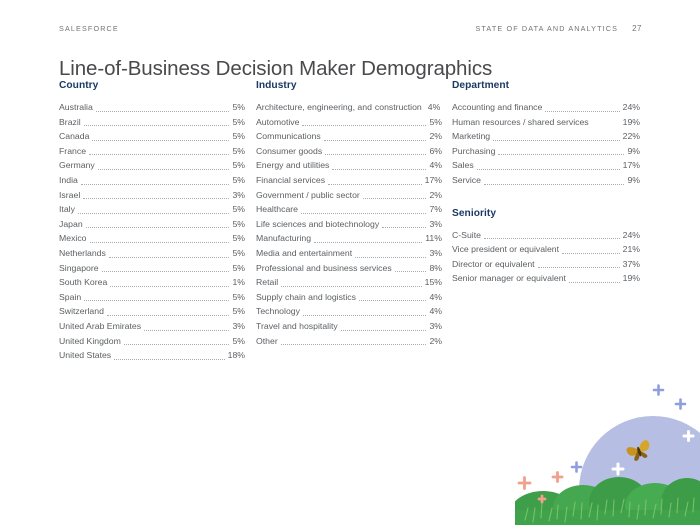 The width and height of the screenshot is (700, 525). I want to click on stat-row: Mexico 5%, so click(152, 238).